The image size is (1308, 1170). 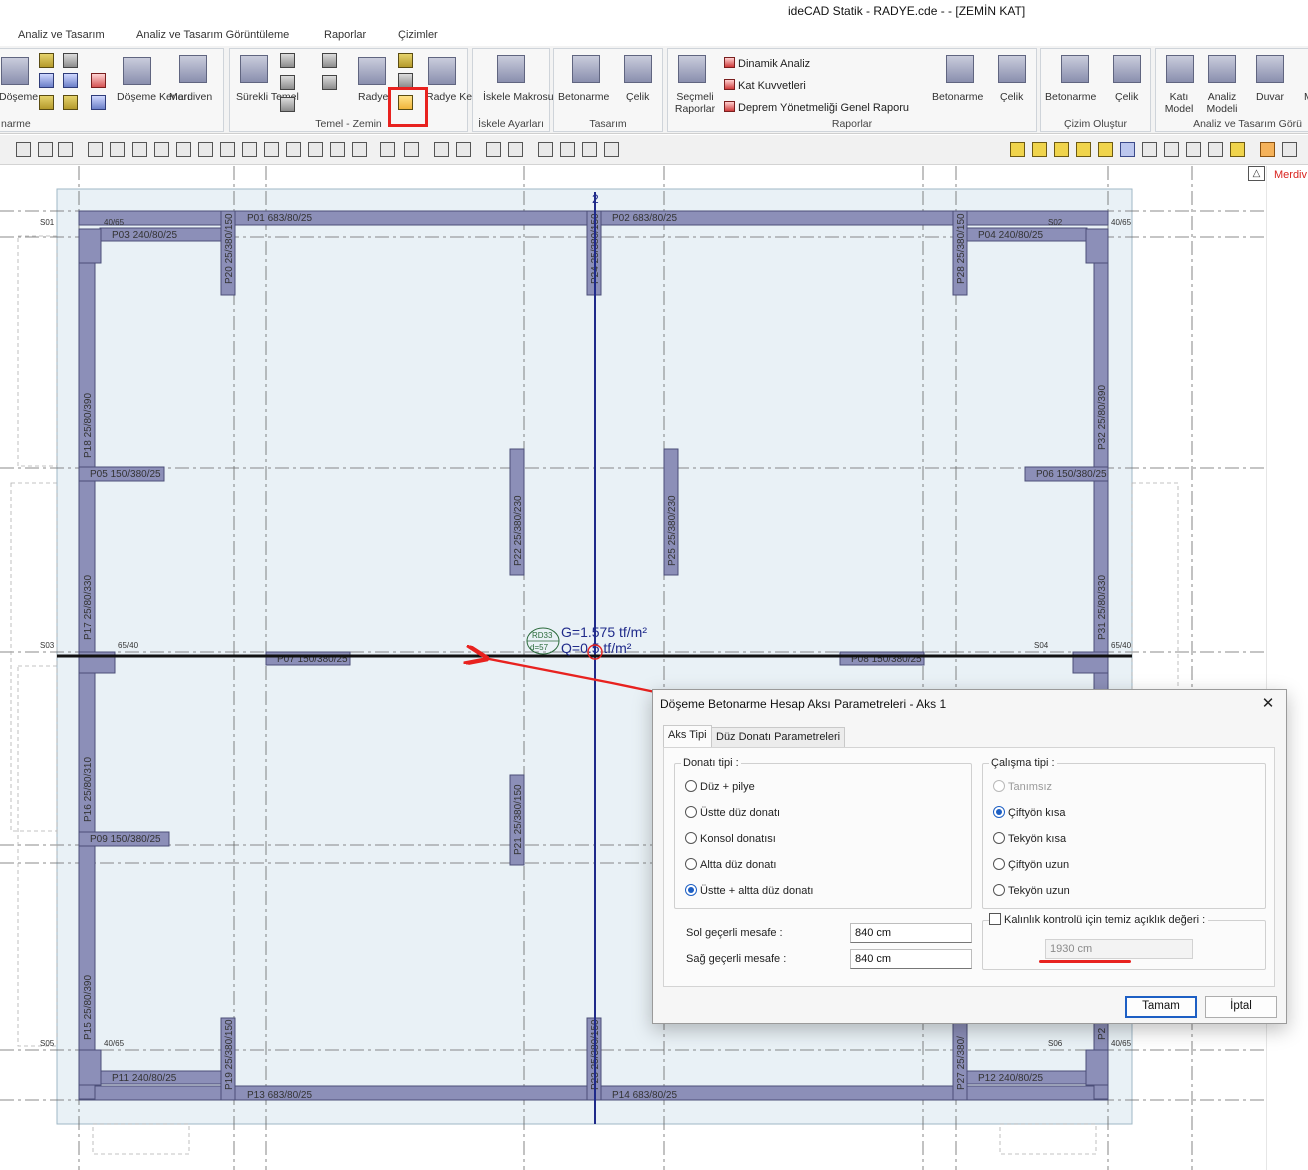 What do you see at coordinates (1241, 1007) in the screenshot?
I see `cancel-button: İptal` at bounding box center [1241, 1007].